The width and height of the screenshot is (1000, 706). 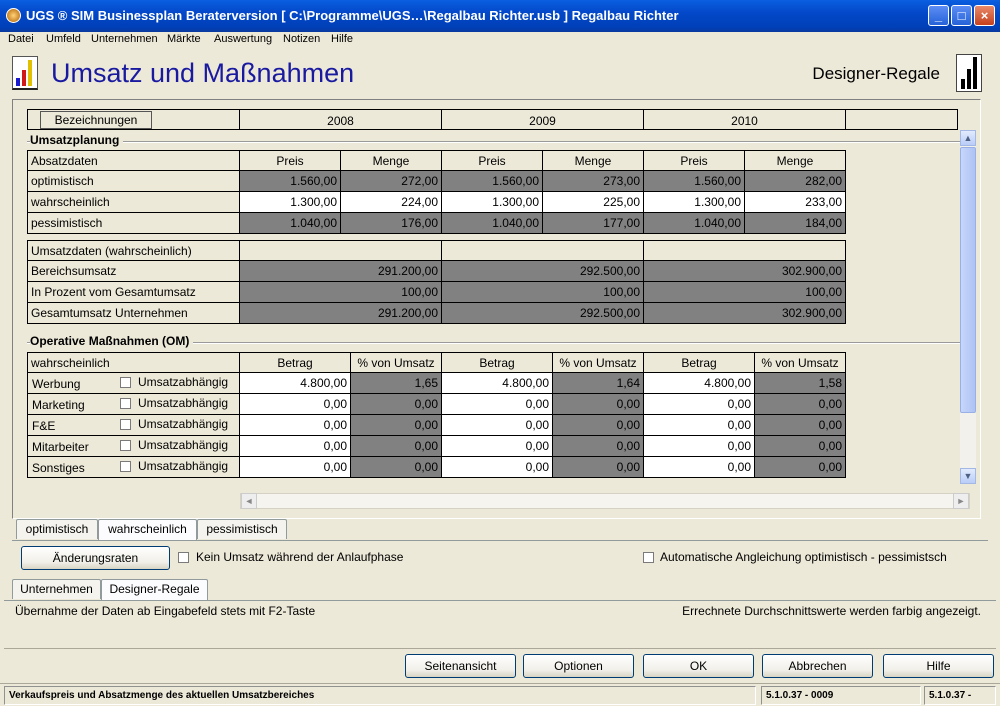 What do you see at coordinates (133, 383) in the screenshot?
I see `om-row: Werbung Umsatzabhängig` at bounding box center [133, 383].